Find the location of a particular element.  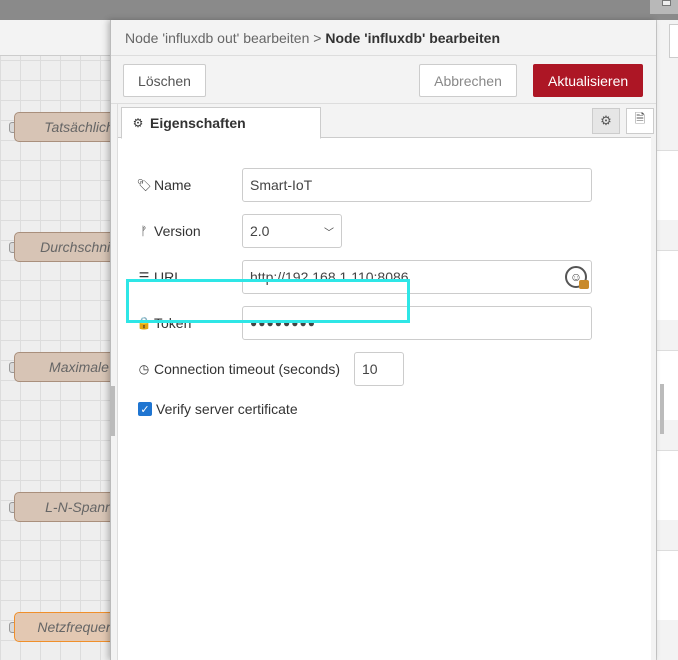

window-corner is located at coordinates (664, 7).